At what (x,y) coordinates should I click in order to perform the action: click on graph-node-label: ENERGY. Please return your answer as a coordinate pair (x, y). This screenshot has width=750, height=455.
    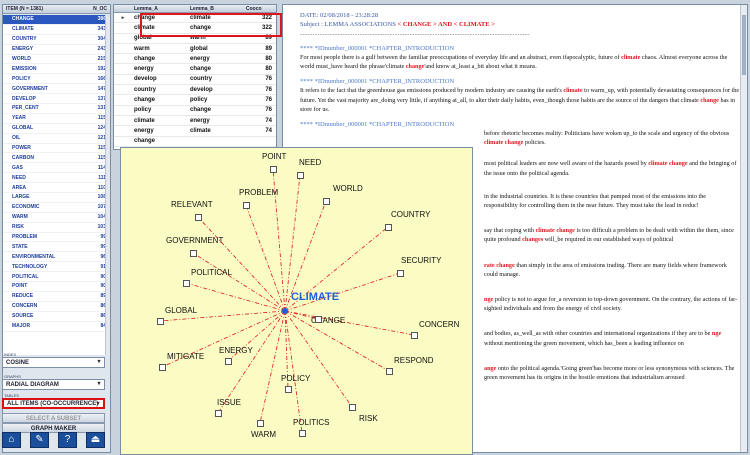
    Looking at the image, I should click on (236, 350).